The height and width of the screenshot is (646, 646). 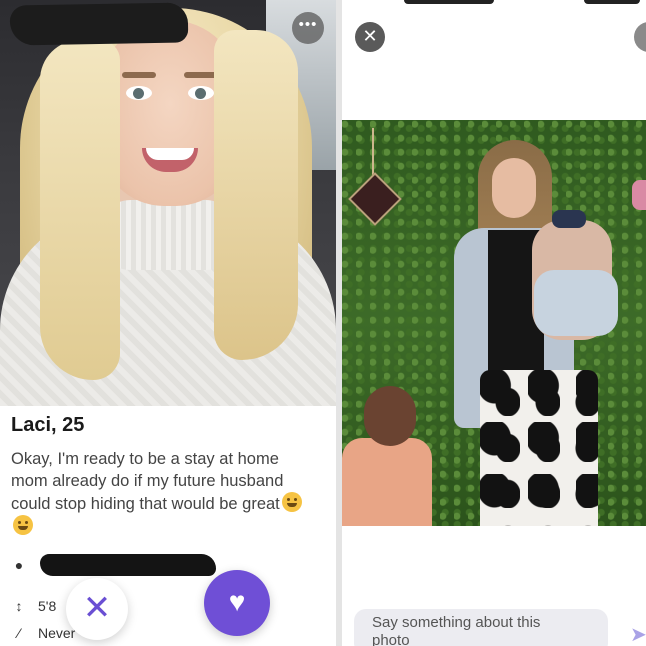 What do you see at coordinates (375, 199) in the screenshot?
I see `hanging-planter` at bounding box center [375, 199].